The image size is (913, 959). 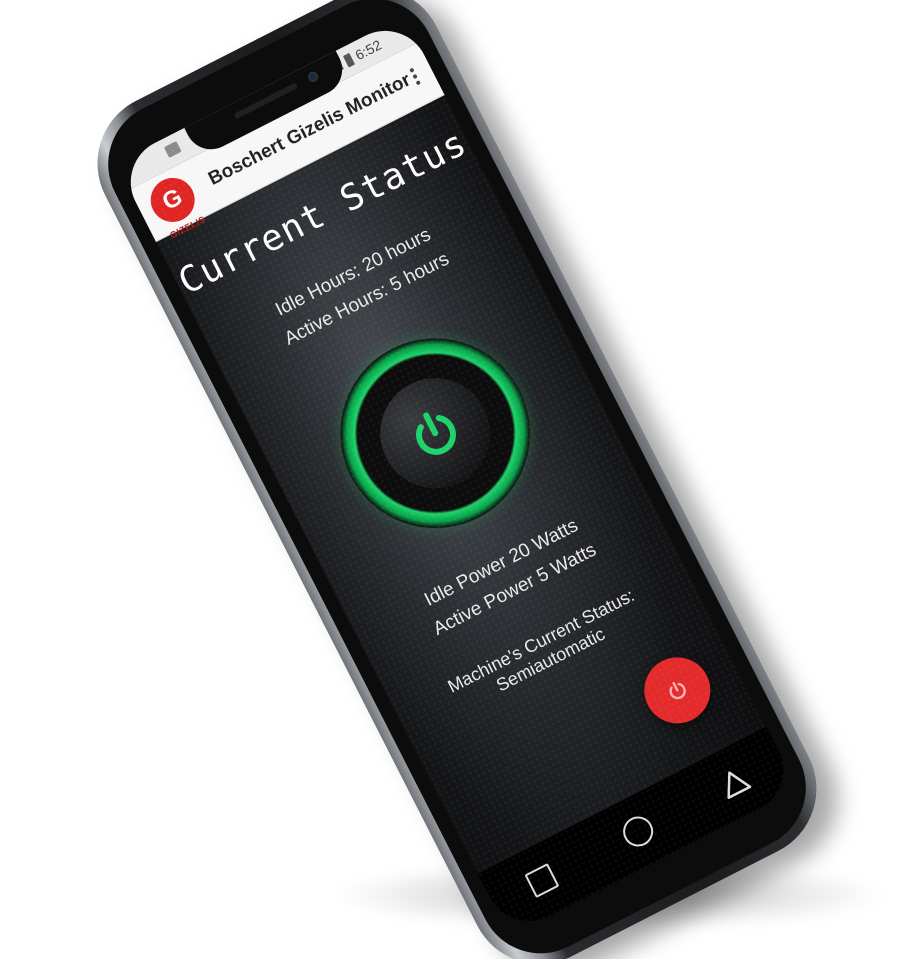 I want to click on battery-icon, so click(x=348, y=60).